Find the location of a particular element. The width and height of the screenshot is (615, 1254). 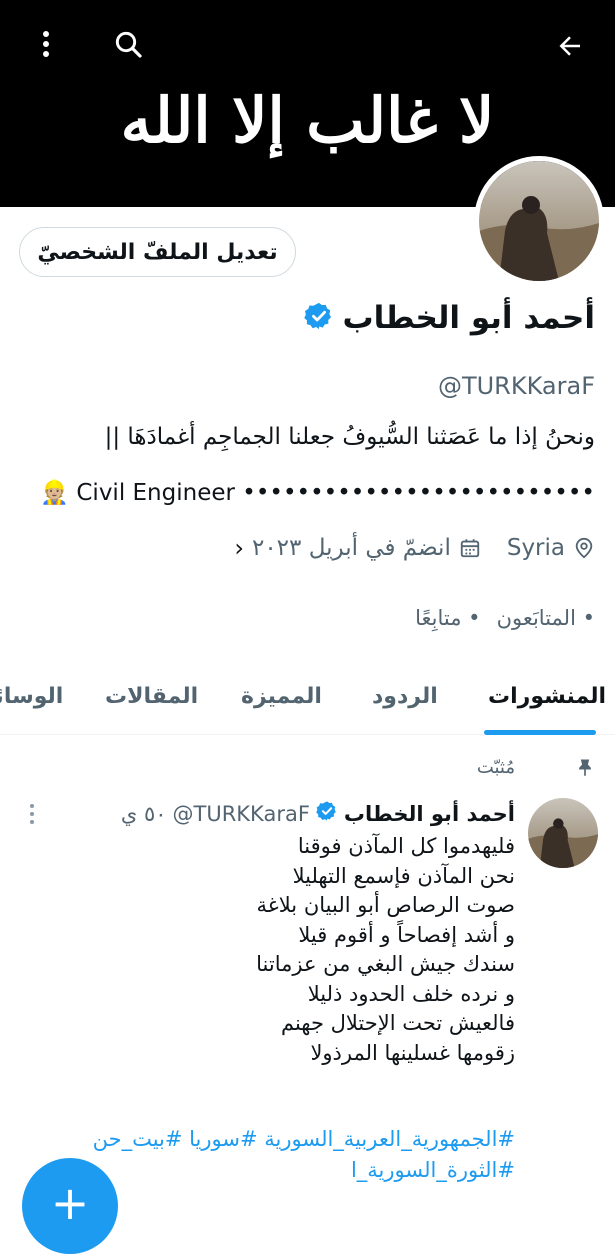

pinned-indicator: مُثبّت is located at coordinates (536, 767).